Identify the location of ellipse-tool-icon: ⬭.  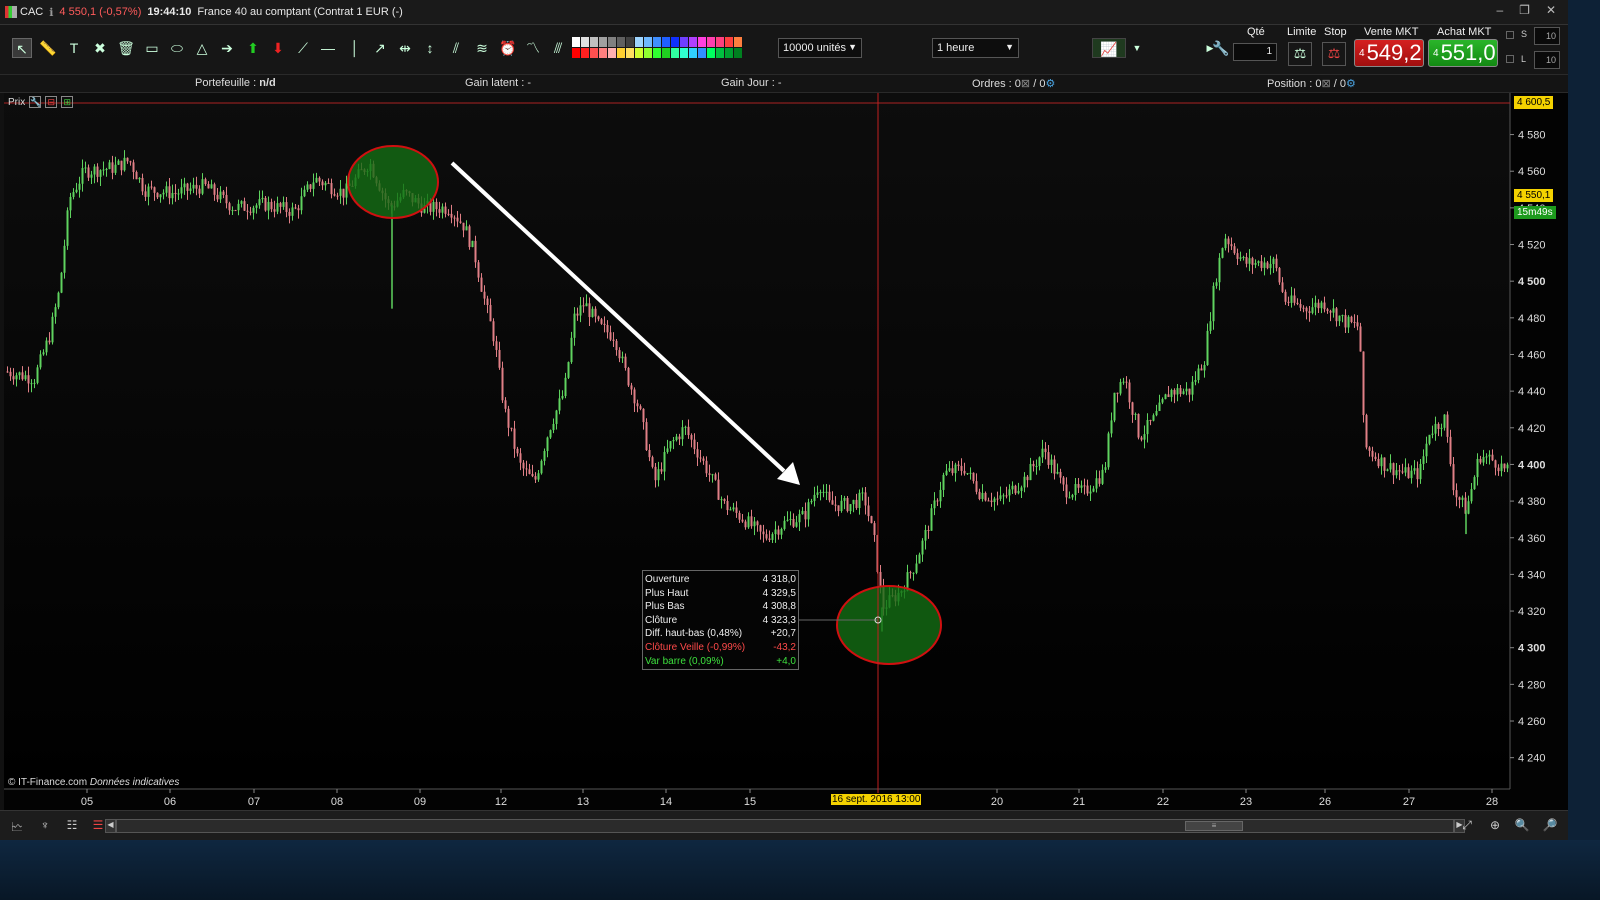
(177, 48).